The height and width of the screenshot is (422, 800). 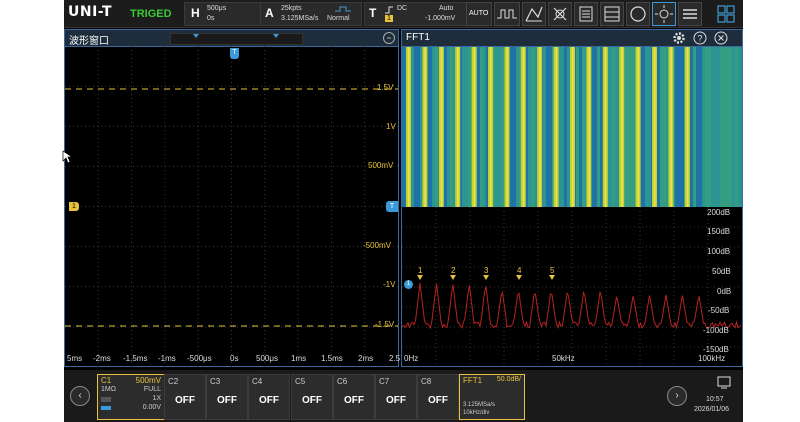 I want to click on cursor-icon, so click(x=560, y=14).